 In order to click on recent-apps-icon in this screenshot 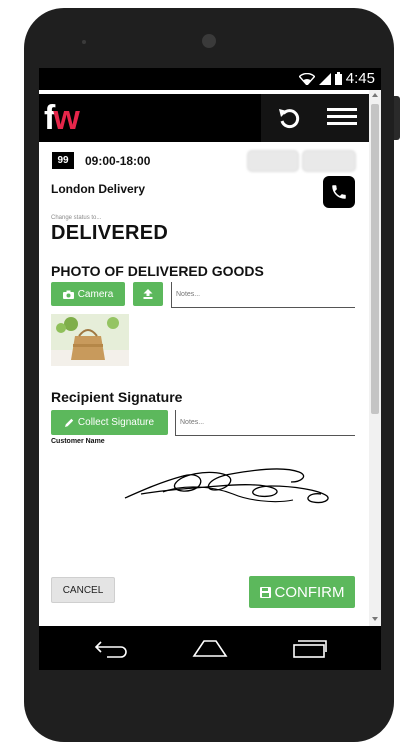, I will do `click(310, 648)`.